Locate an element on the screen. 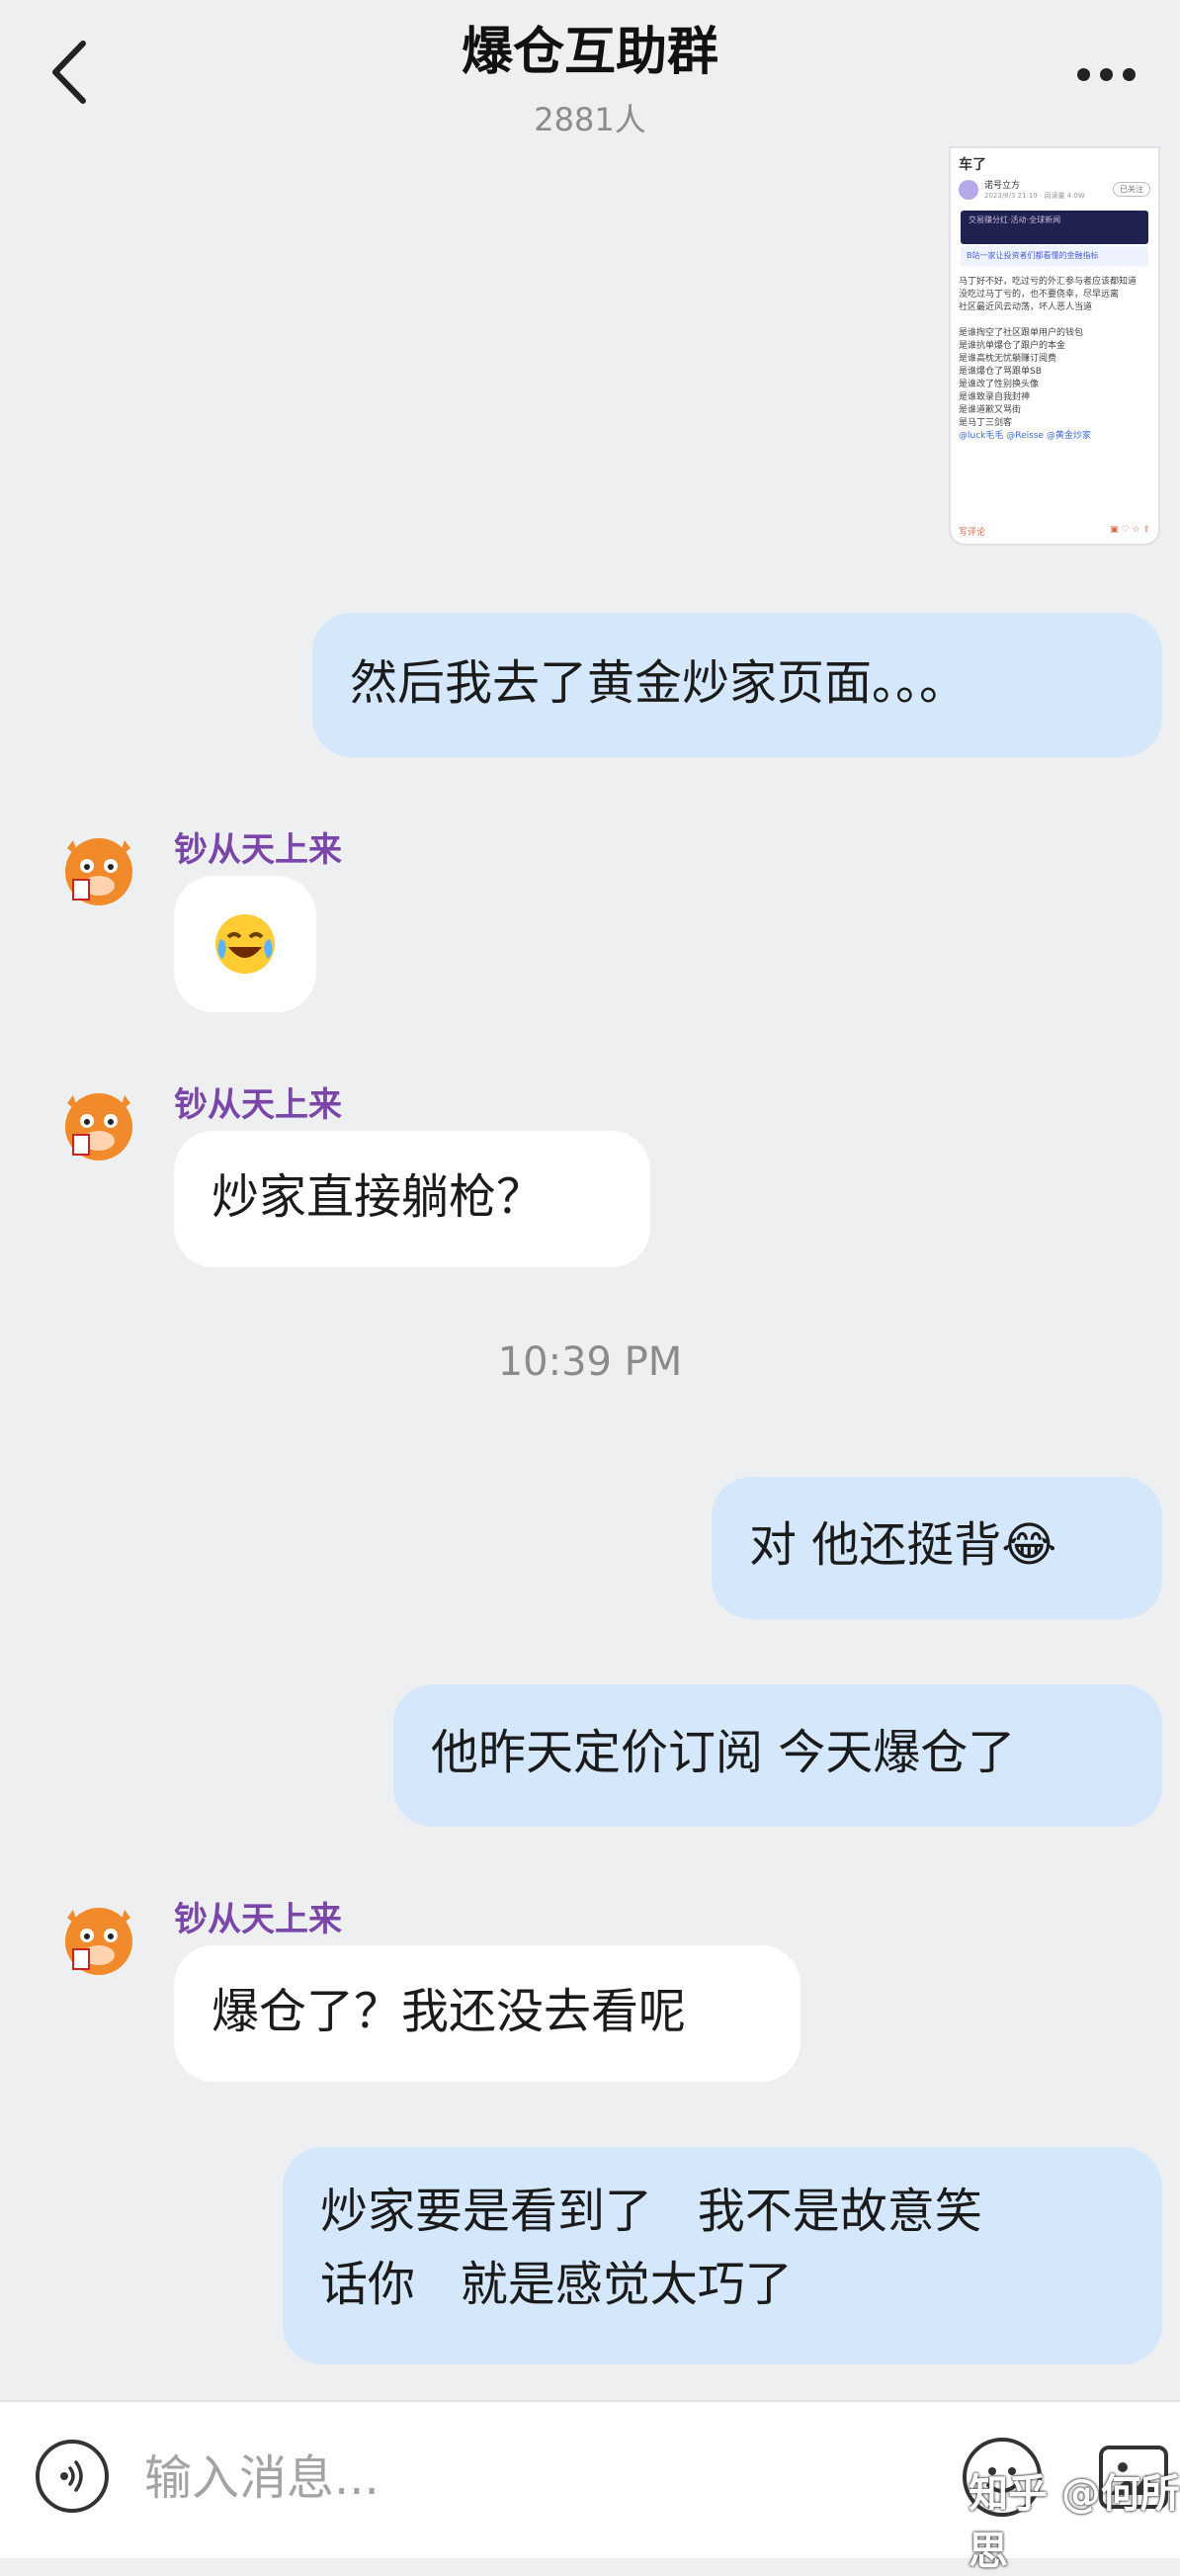  message-text: 对 他还挺背😂 is located at coordinates (903, 1545).